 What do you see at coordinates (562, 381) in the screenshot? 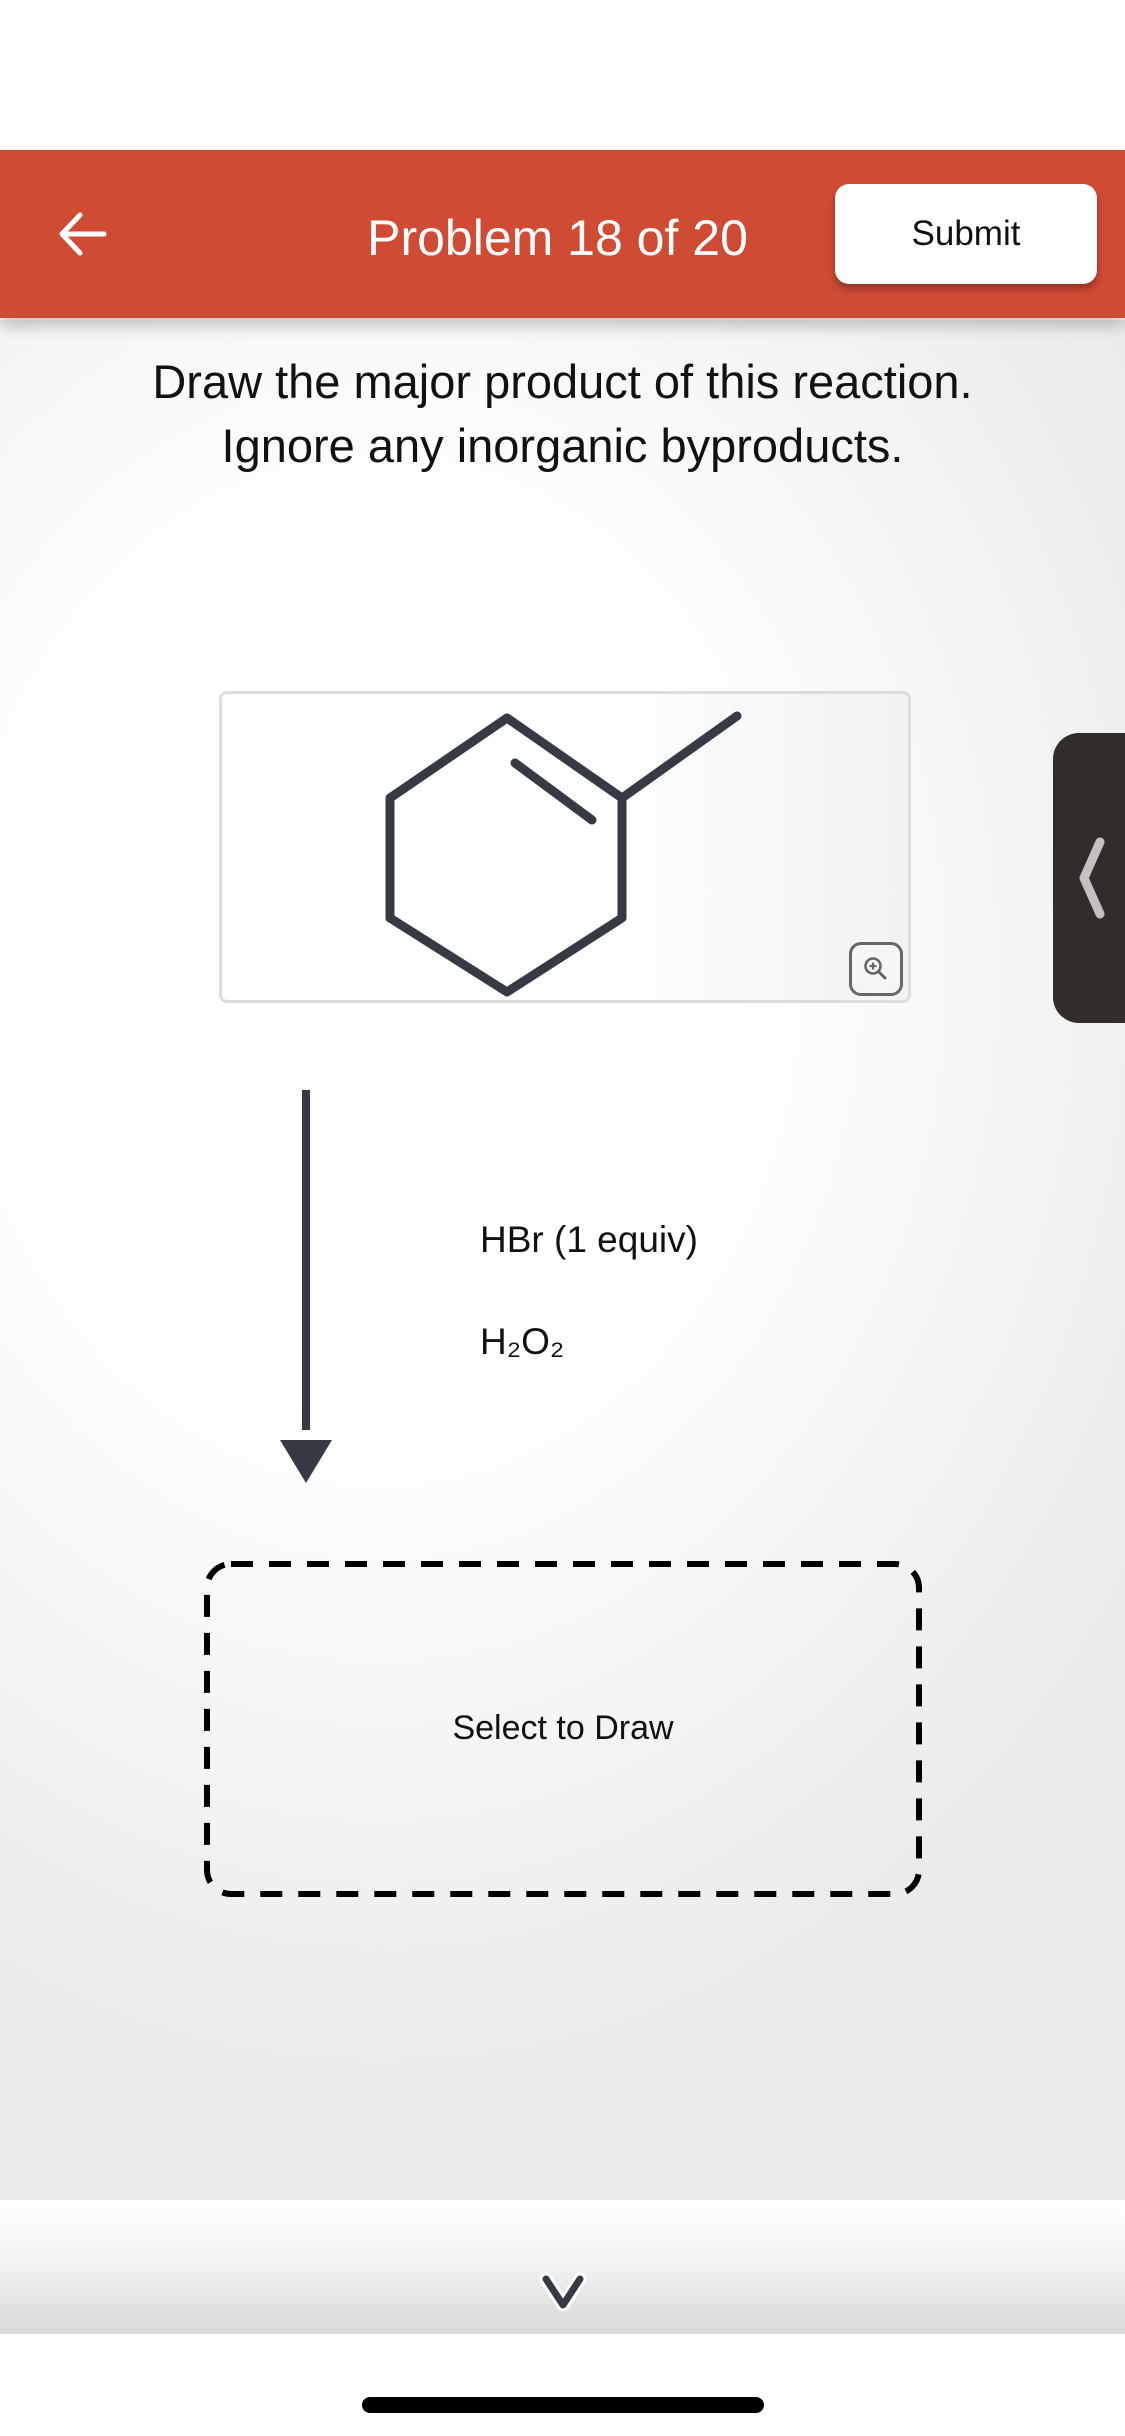
I see `prompt-line-1: Draw the major product of this reaction.` at bounding box center [562, 381].